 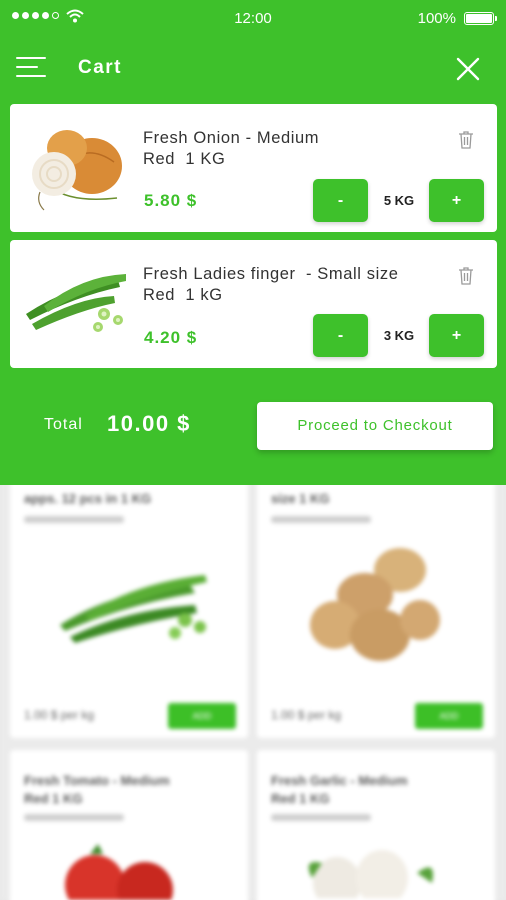 I want to click on item-price: 4.20 $, so click(x=171, y=337).